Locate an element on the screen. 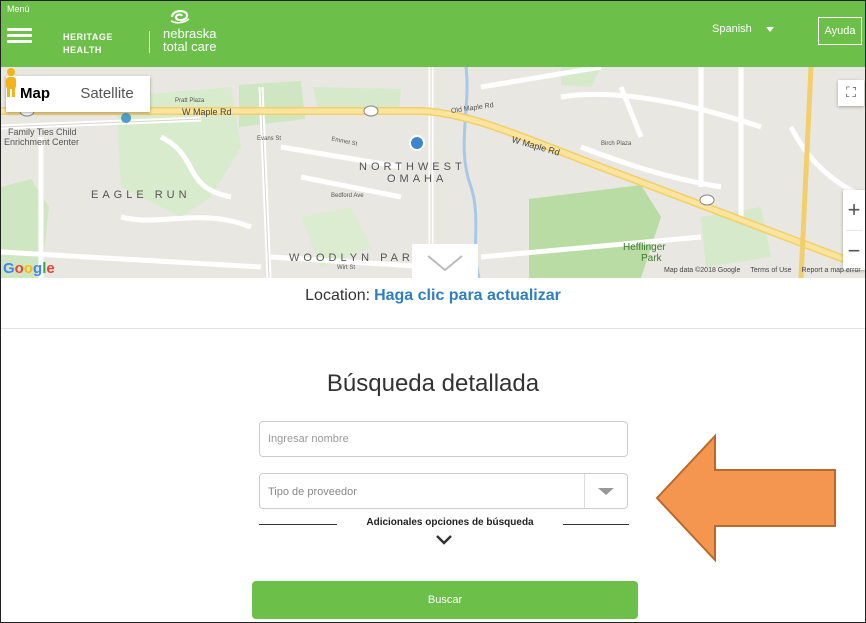  road-label: Pratt Plaza is located at coordinates (190, 101).